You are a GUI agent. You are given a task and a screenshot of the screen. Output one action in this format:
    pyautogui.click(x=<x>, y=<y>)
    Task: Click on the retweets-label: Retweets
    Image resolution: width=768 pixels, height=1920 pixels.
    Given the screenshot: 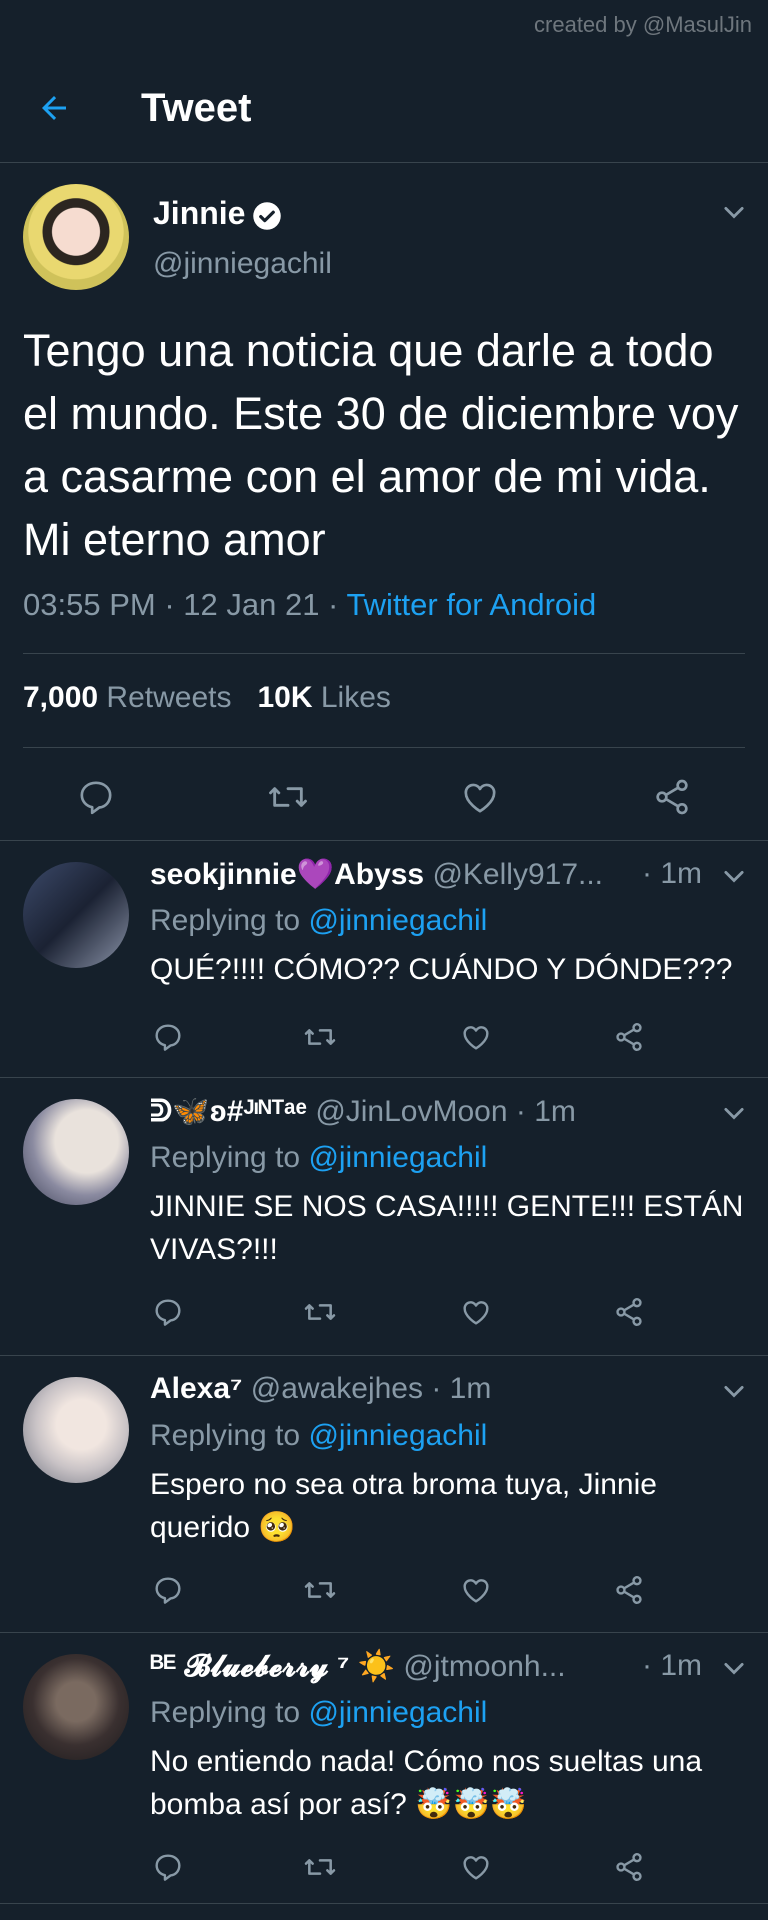 What is the action you would take?
    pyautogui.click(x=168, y=697)
    